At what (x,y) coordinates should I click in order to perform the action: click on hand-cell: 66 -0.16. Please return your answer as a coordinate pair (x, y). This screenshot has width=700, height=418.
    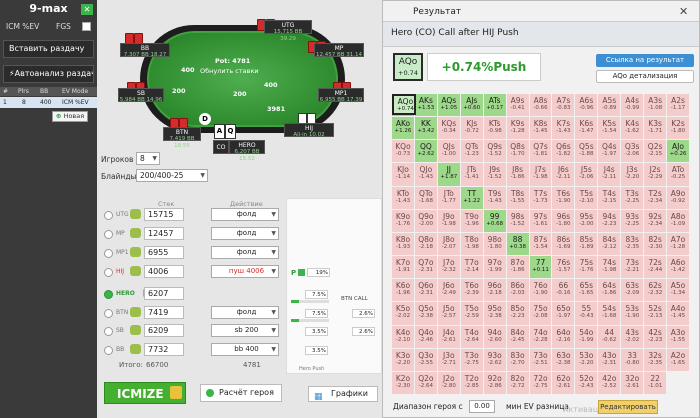
    Looking at the image, I should click on (563, 290).